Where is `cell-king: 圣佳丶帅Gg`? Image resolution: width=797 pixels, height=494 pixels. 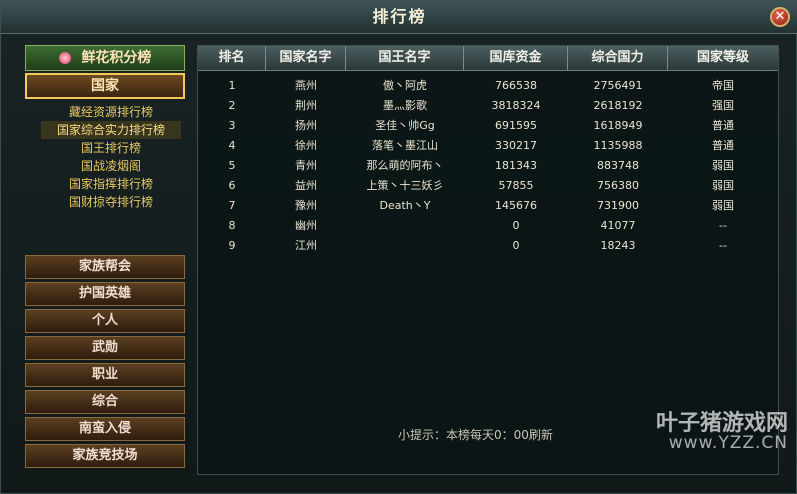
cell-king: 圣佳丶帅Gg is located at coordinates (405, 125).